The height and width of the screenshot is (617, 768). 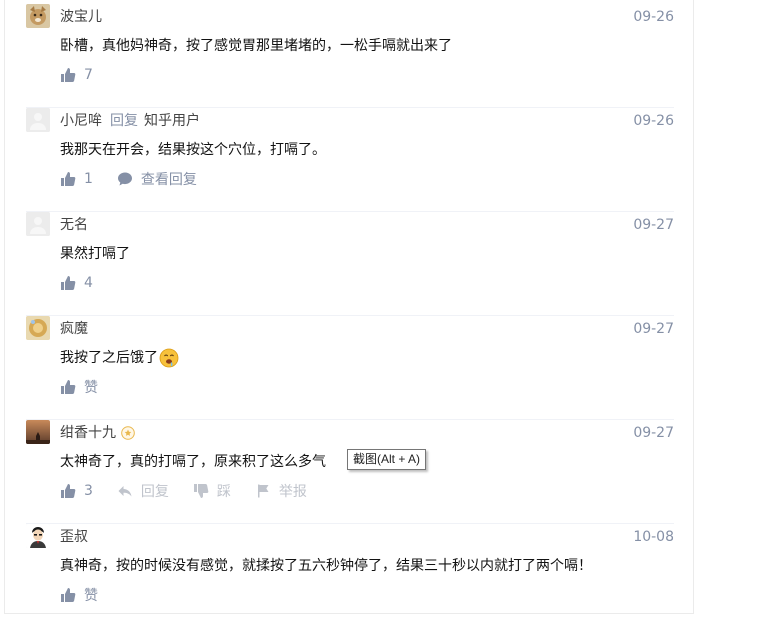 I want to click on like-button: 1, so click(x=76, y=179).